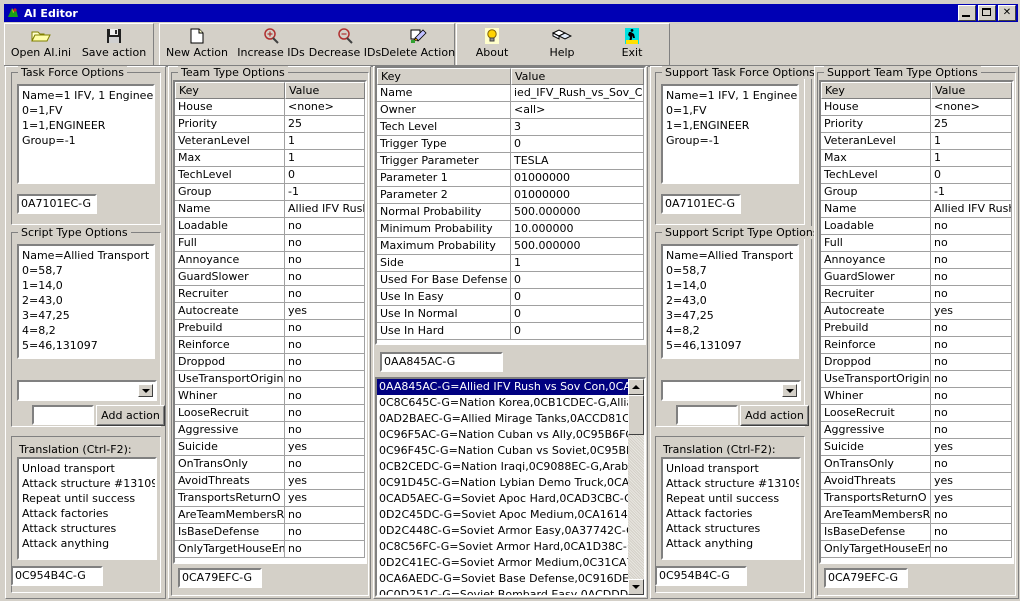 This screenshot has width=1020, height=601. I want to click on team-type-row: House <none>, so click(270, 107).